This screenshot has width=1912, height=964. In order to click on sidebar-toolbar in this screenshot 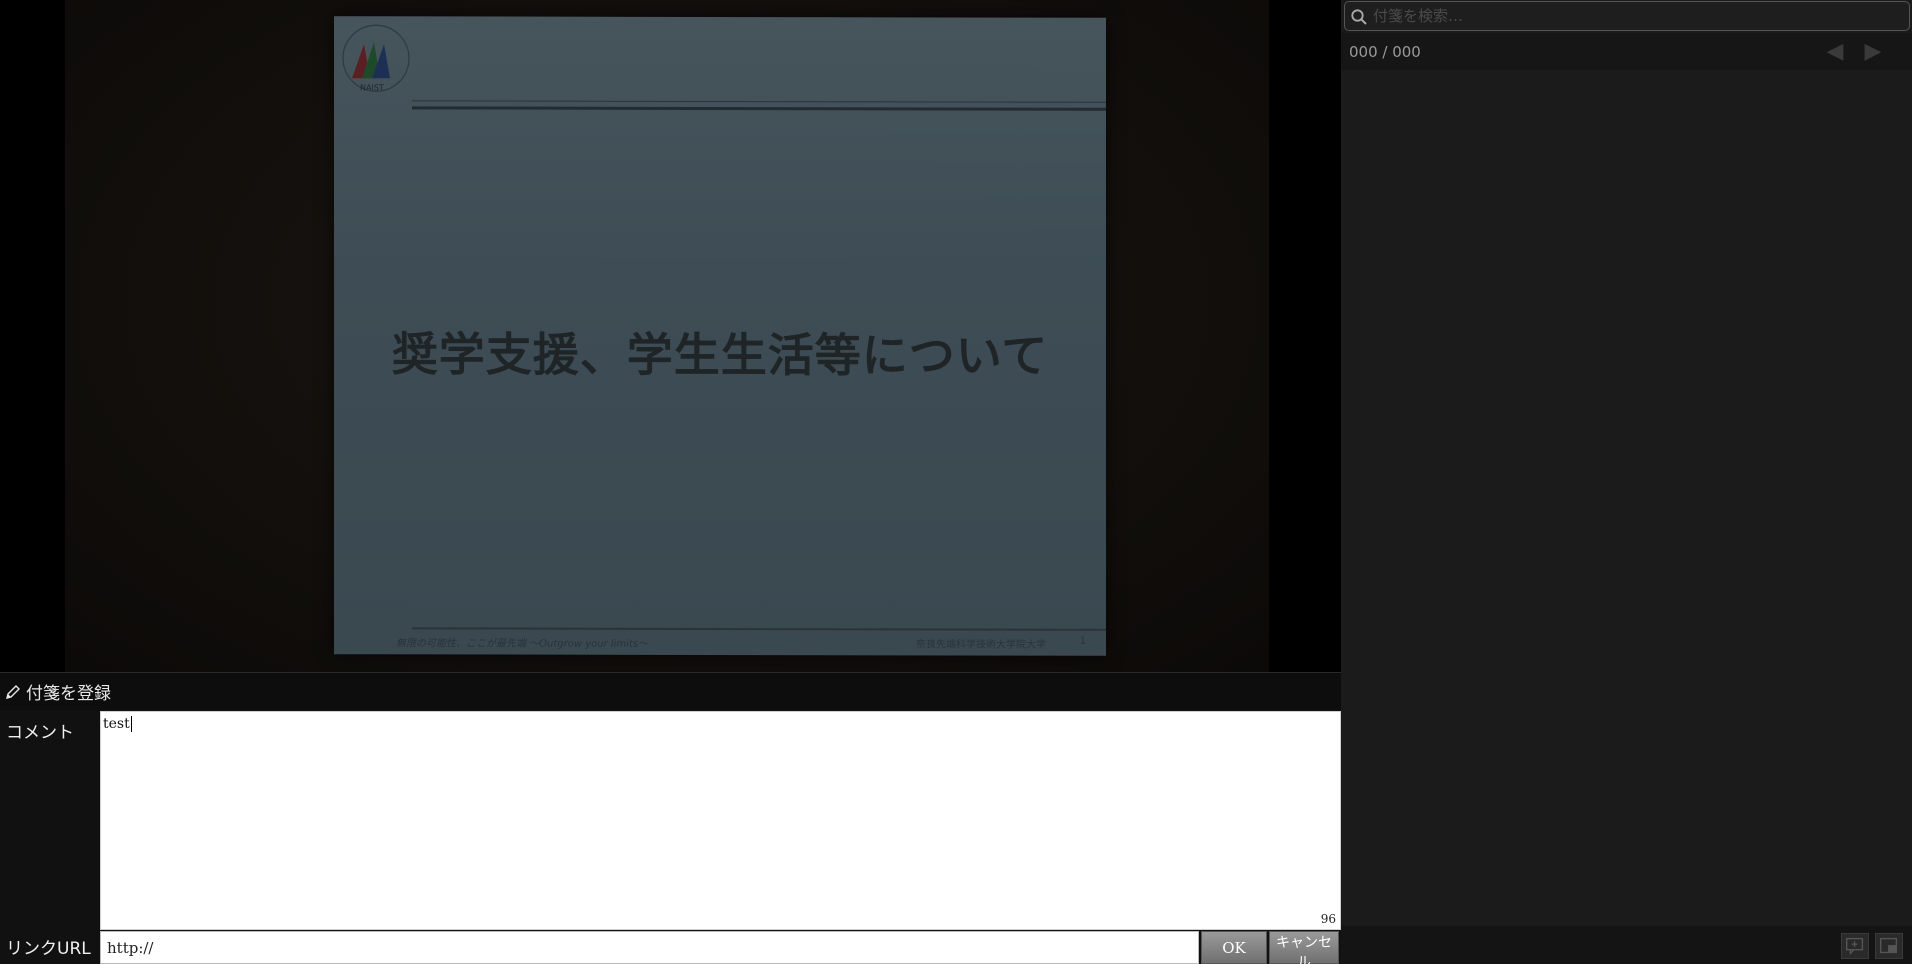, I will do `click(1626, 945)`.